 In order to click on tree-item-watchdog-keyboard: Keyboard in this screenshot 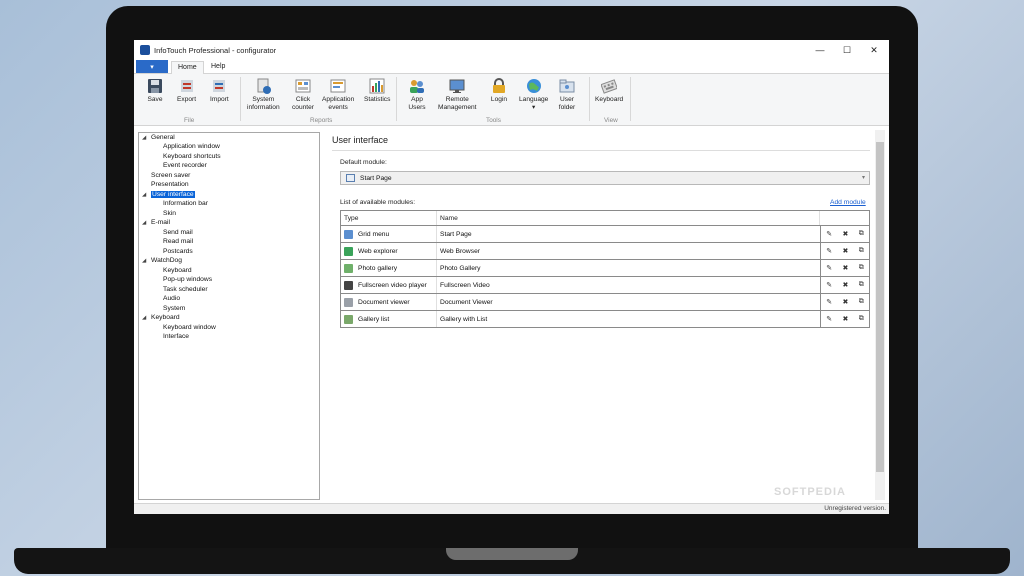, I will do `click(177, 270)`.